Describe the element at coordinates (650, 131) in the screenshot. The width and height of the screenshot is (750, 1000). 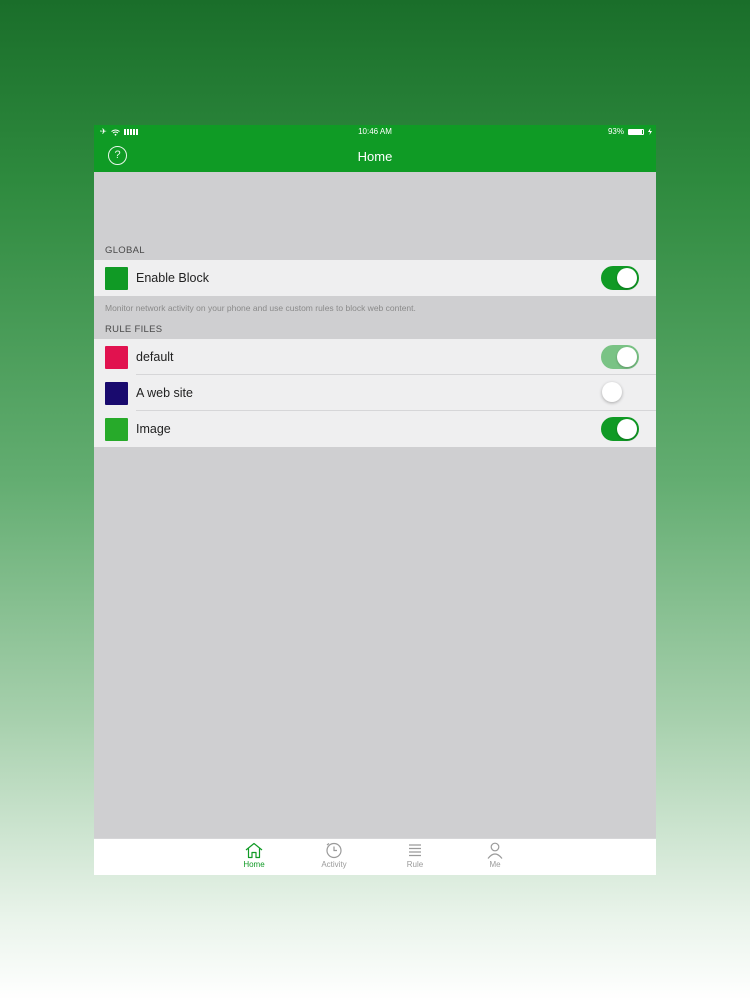
I see `charging-icon` at that location.